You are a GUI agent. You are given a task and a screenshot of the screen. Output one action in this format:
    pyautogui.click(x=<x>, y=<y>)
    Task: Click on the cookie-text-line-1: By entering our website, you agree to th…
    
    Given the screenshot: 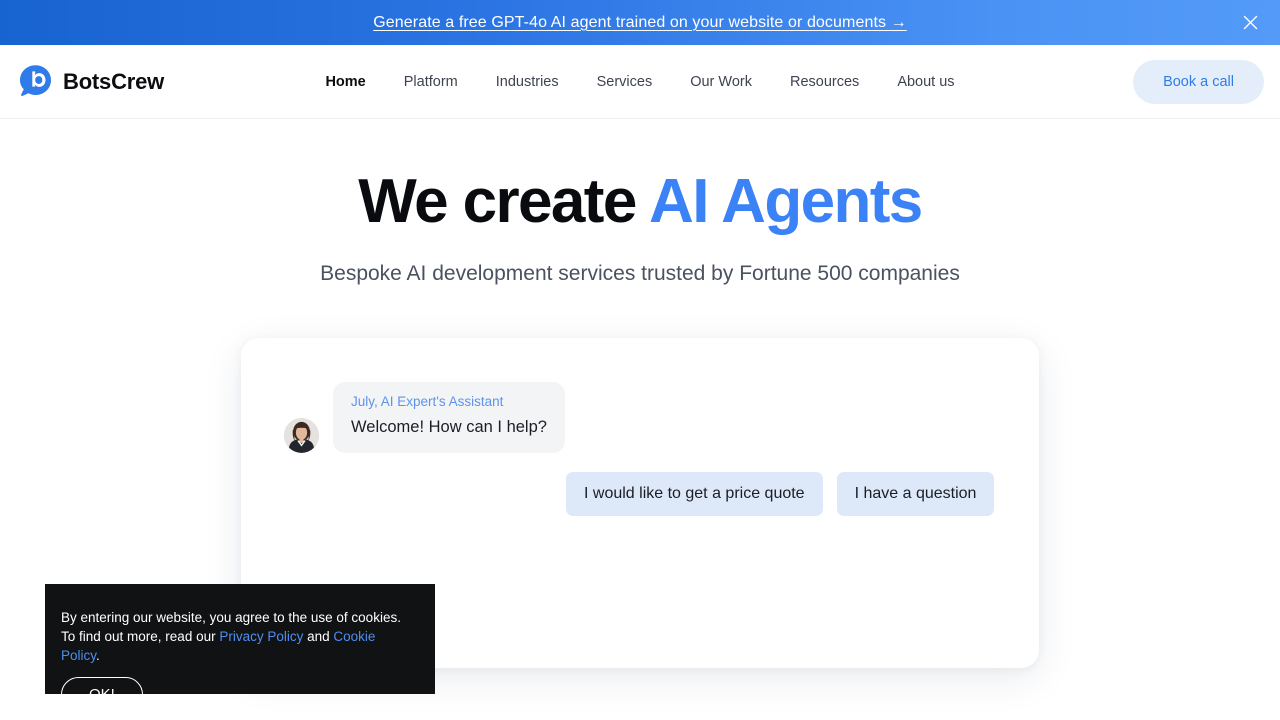 What is the action you would take?
    pyautogui.click(x=231, y=617)
    